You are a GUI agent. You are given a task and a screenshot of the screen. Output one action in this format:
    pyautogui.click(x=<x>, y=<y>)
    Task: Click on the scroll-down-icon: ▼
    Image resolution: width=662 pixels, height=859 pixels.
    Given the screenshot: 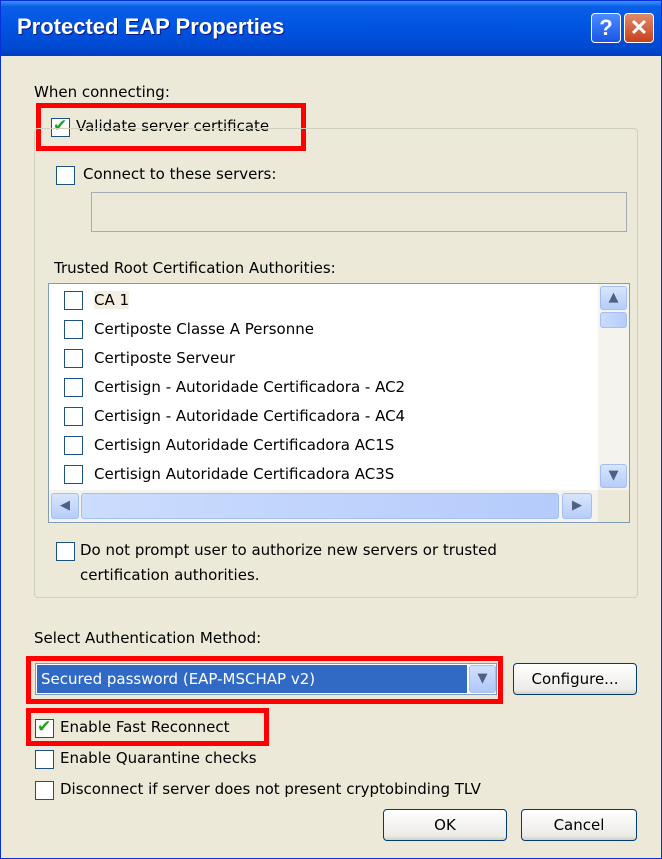 What is the action you would take?
    pyautogui.click(x=613, y=476)
    